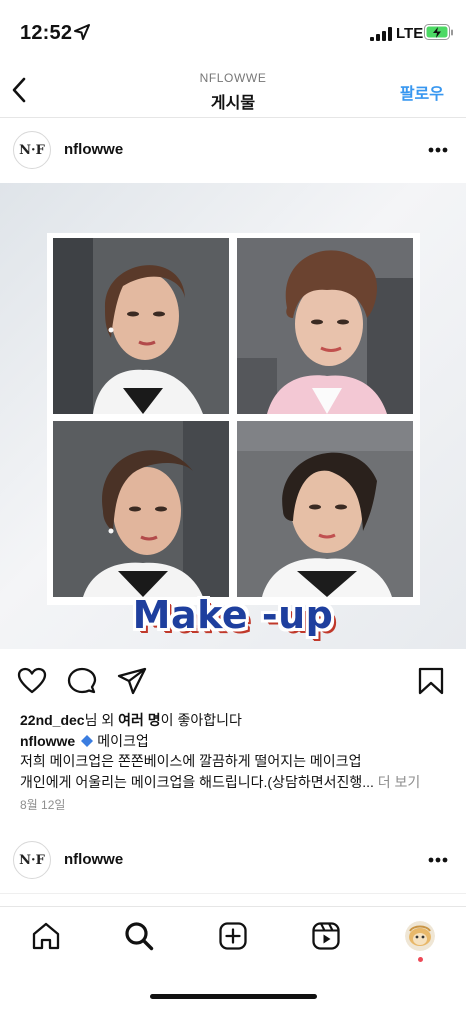 Image resolution: width=466 pixels, height=1009 pixels. Describe the element at coordinates (47, 741) in the screenshot. I see `caption-username: nflowwe` at that location.